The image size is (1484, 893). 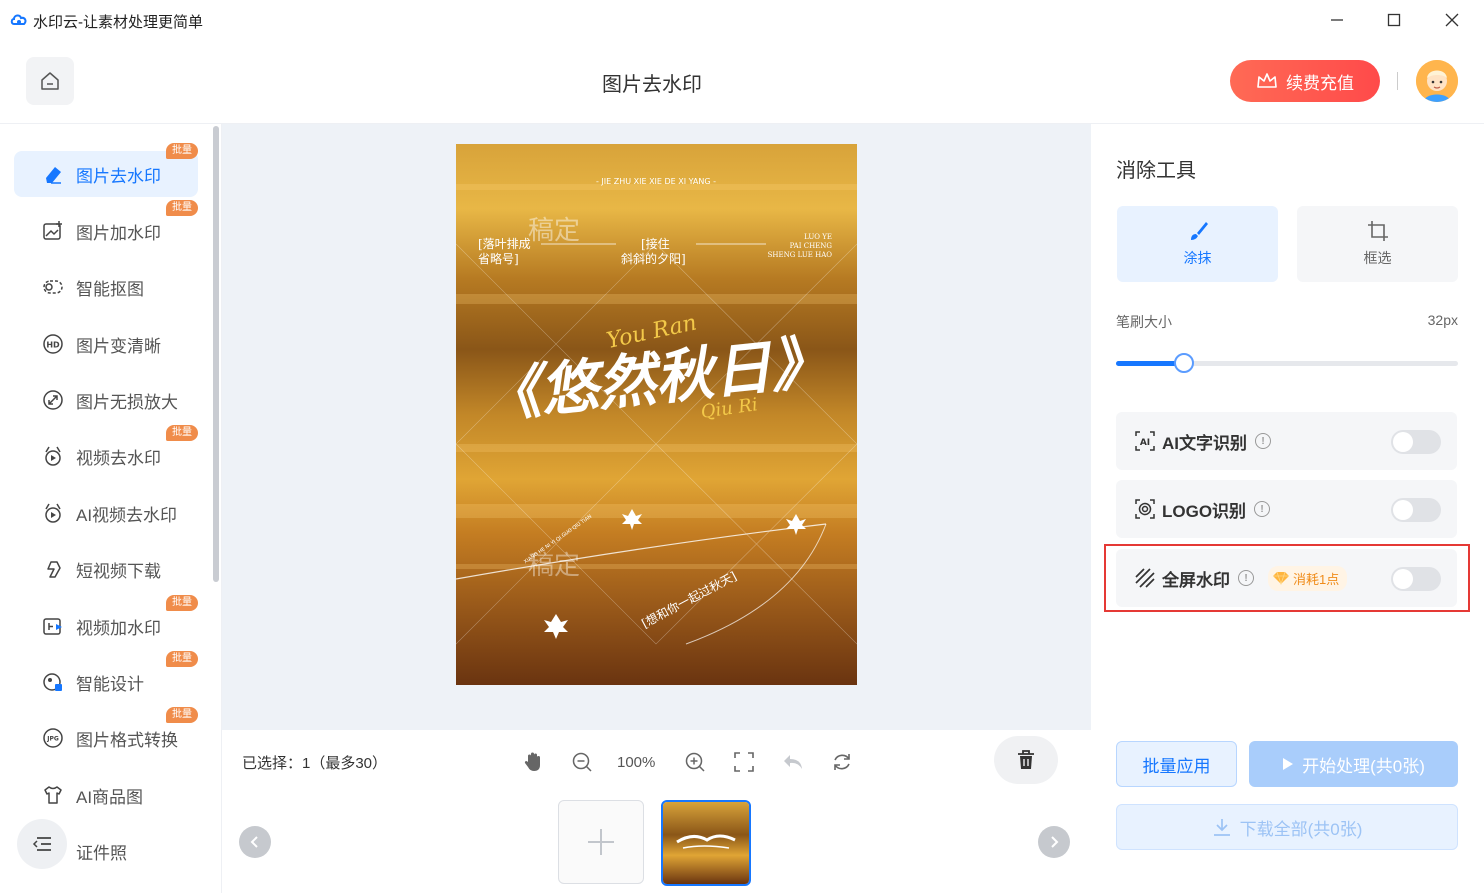 What do you see at coordinates (744, 762) in the screenshot?
I see `fit-screen-button` at bounding box center [744, 762].